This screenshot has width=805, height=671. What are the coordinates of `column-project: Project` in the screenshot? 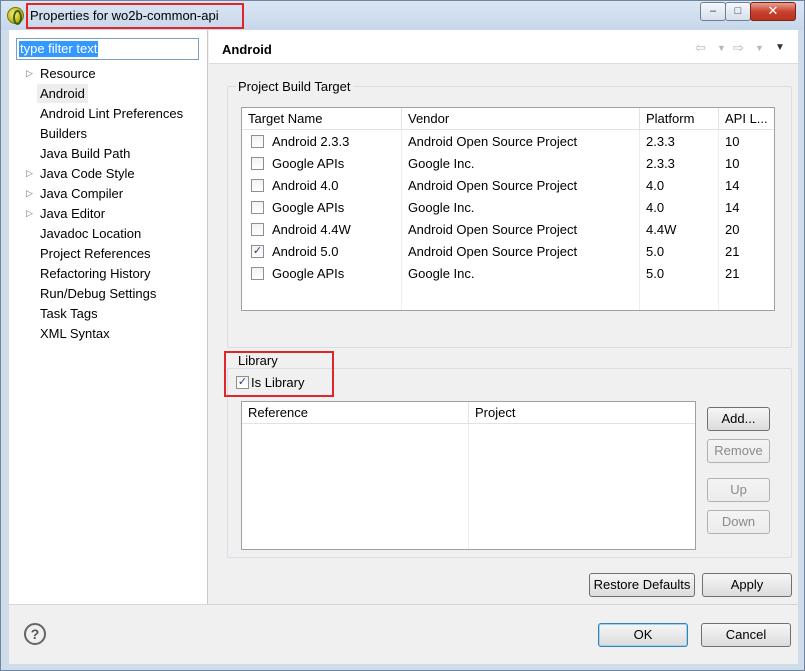 It's located at (582, 413).